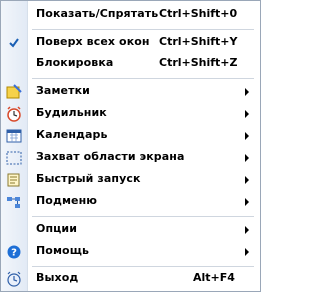  I want to click on menu-item-label: Календарь, so click(72, 134).